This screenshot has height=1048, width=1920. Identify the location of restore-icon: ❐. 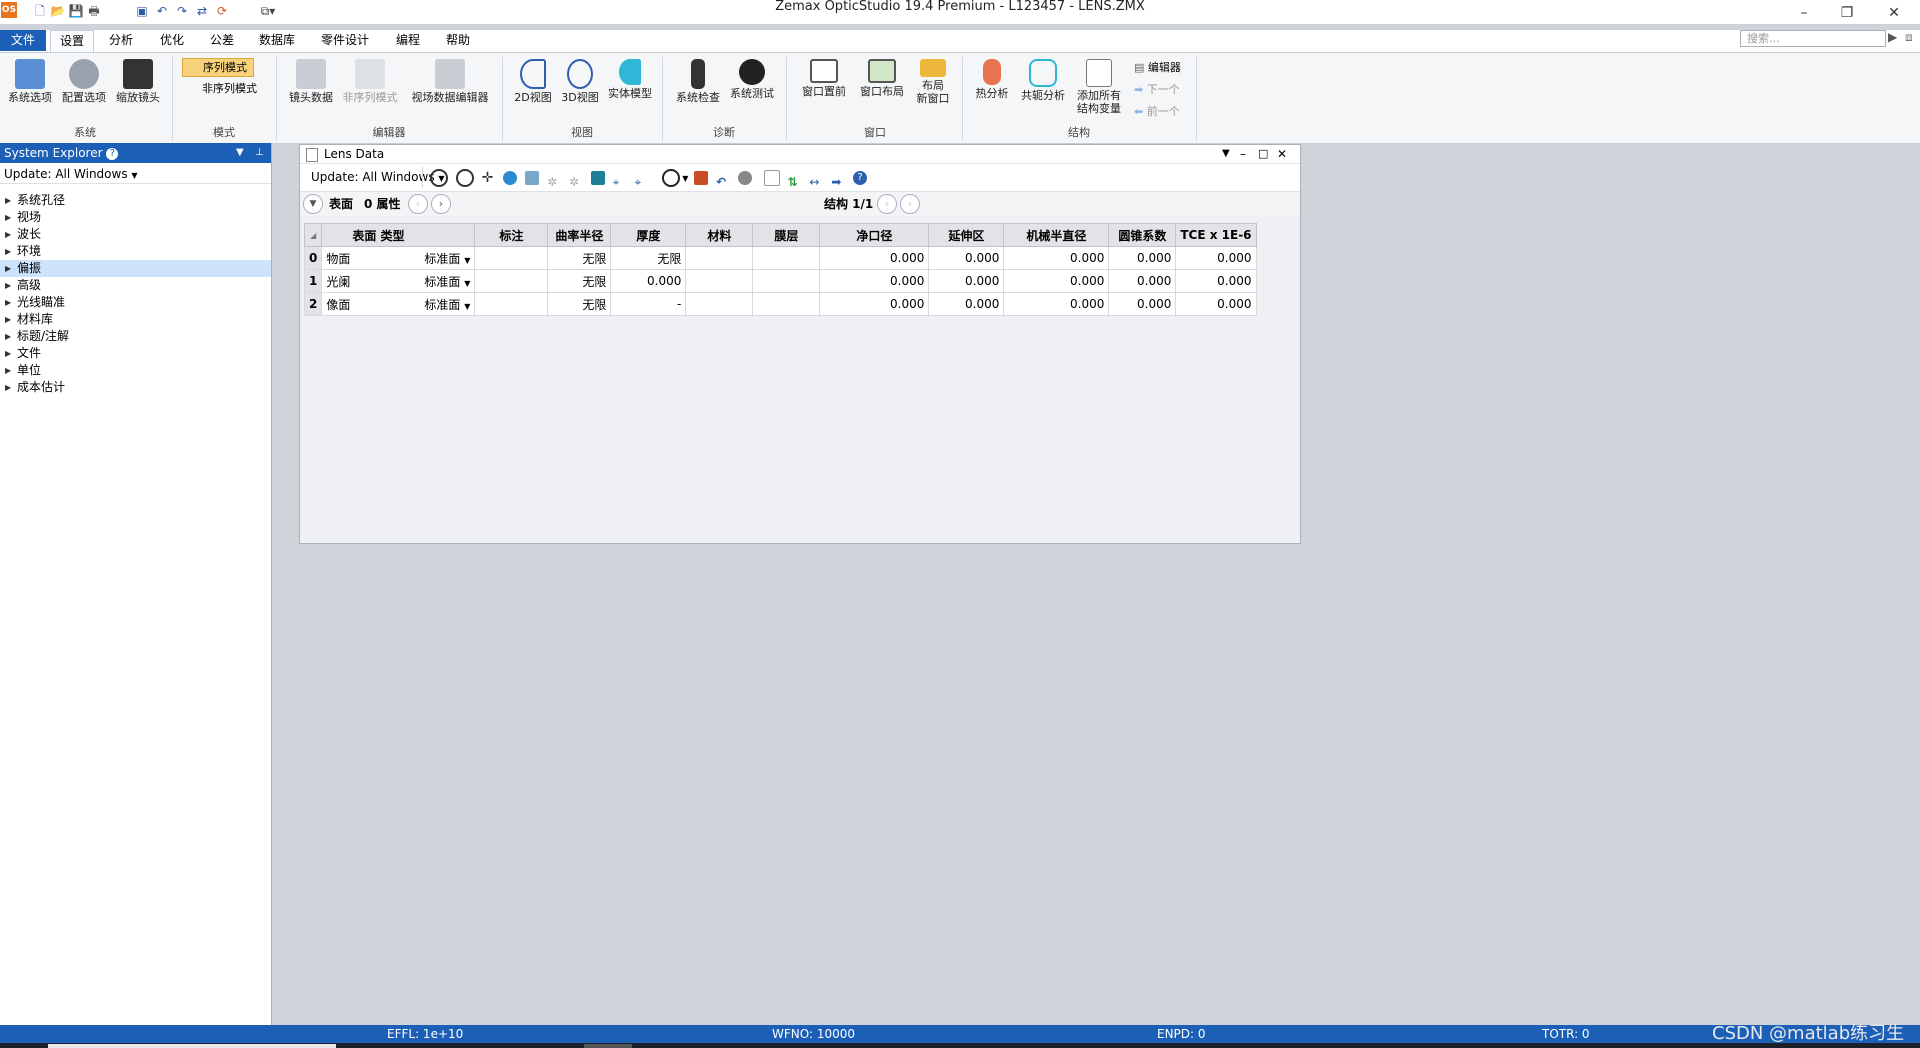
(1847, 13).